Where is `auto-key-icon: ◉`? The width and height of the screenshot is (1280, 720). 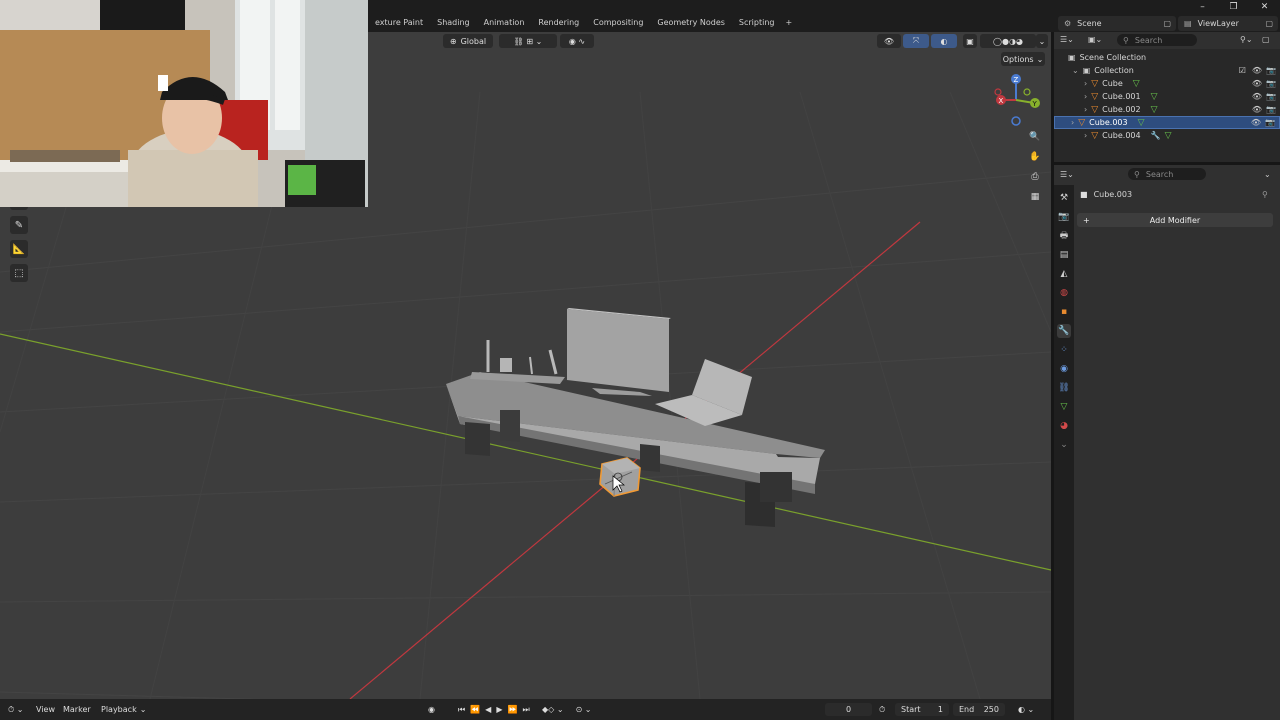 auto-key-icon: ◉ is located at coordinates (431, 709).